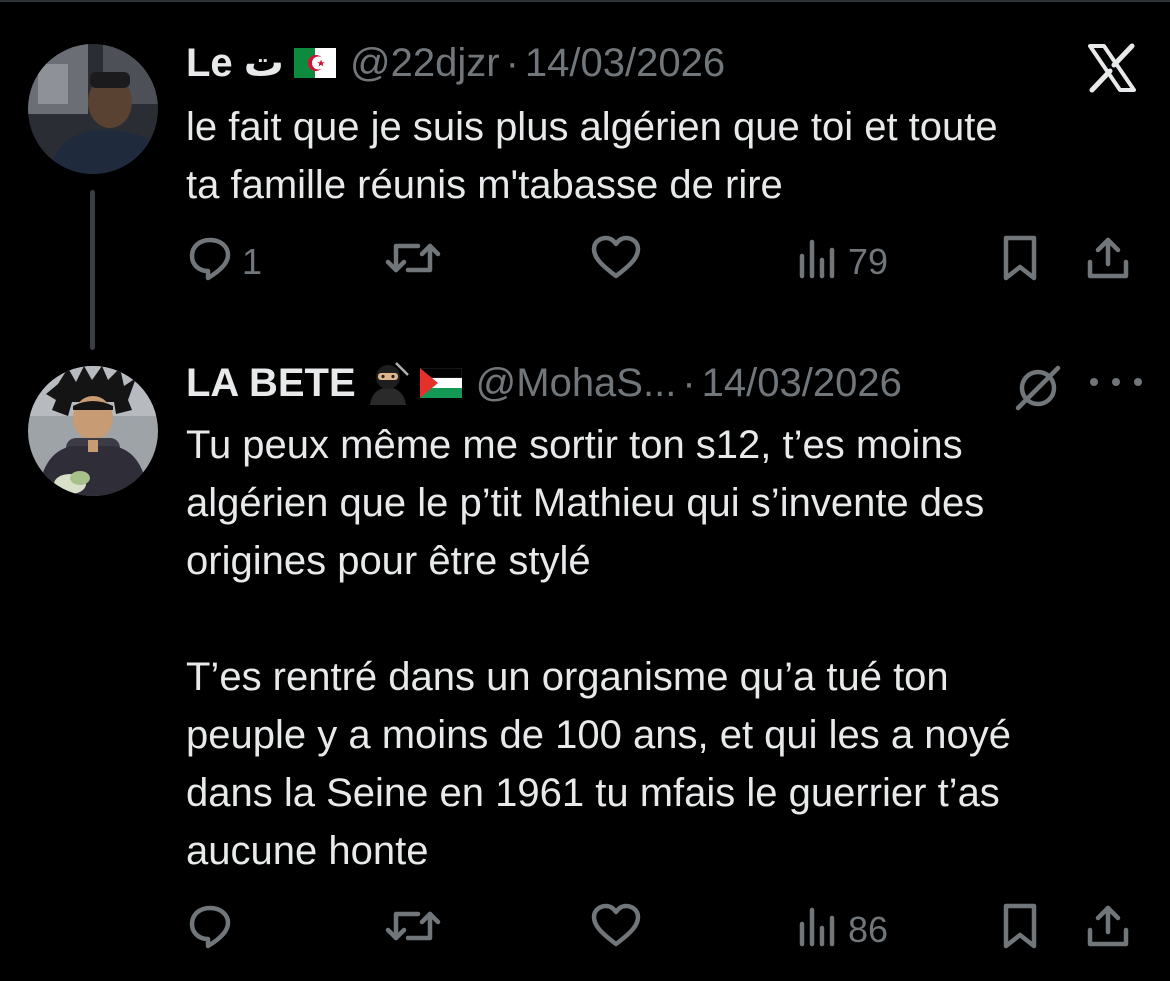  I want to click on reply-count: 1, so click(252, 261).